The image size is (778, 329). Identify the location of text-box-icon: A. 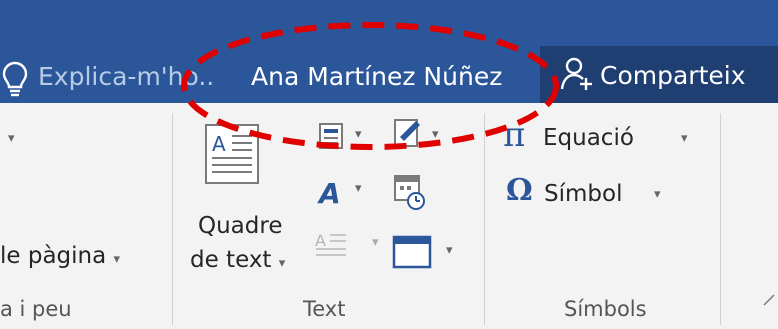
(232, 154).